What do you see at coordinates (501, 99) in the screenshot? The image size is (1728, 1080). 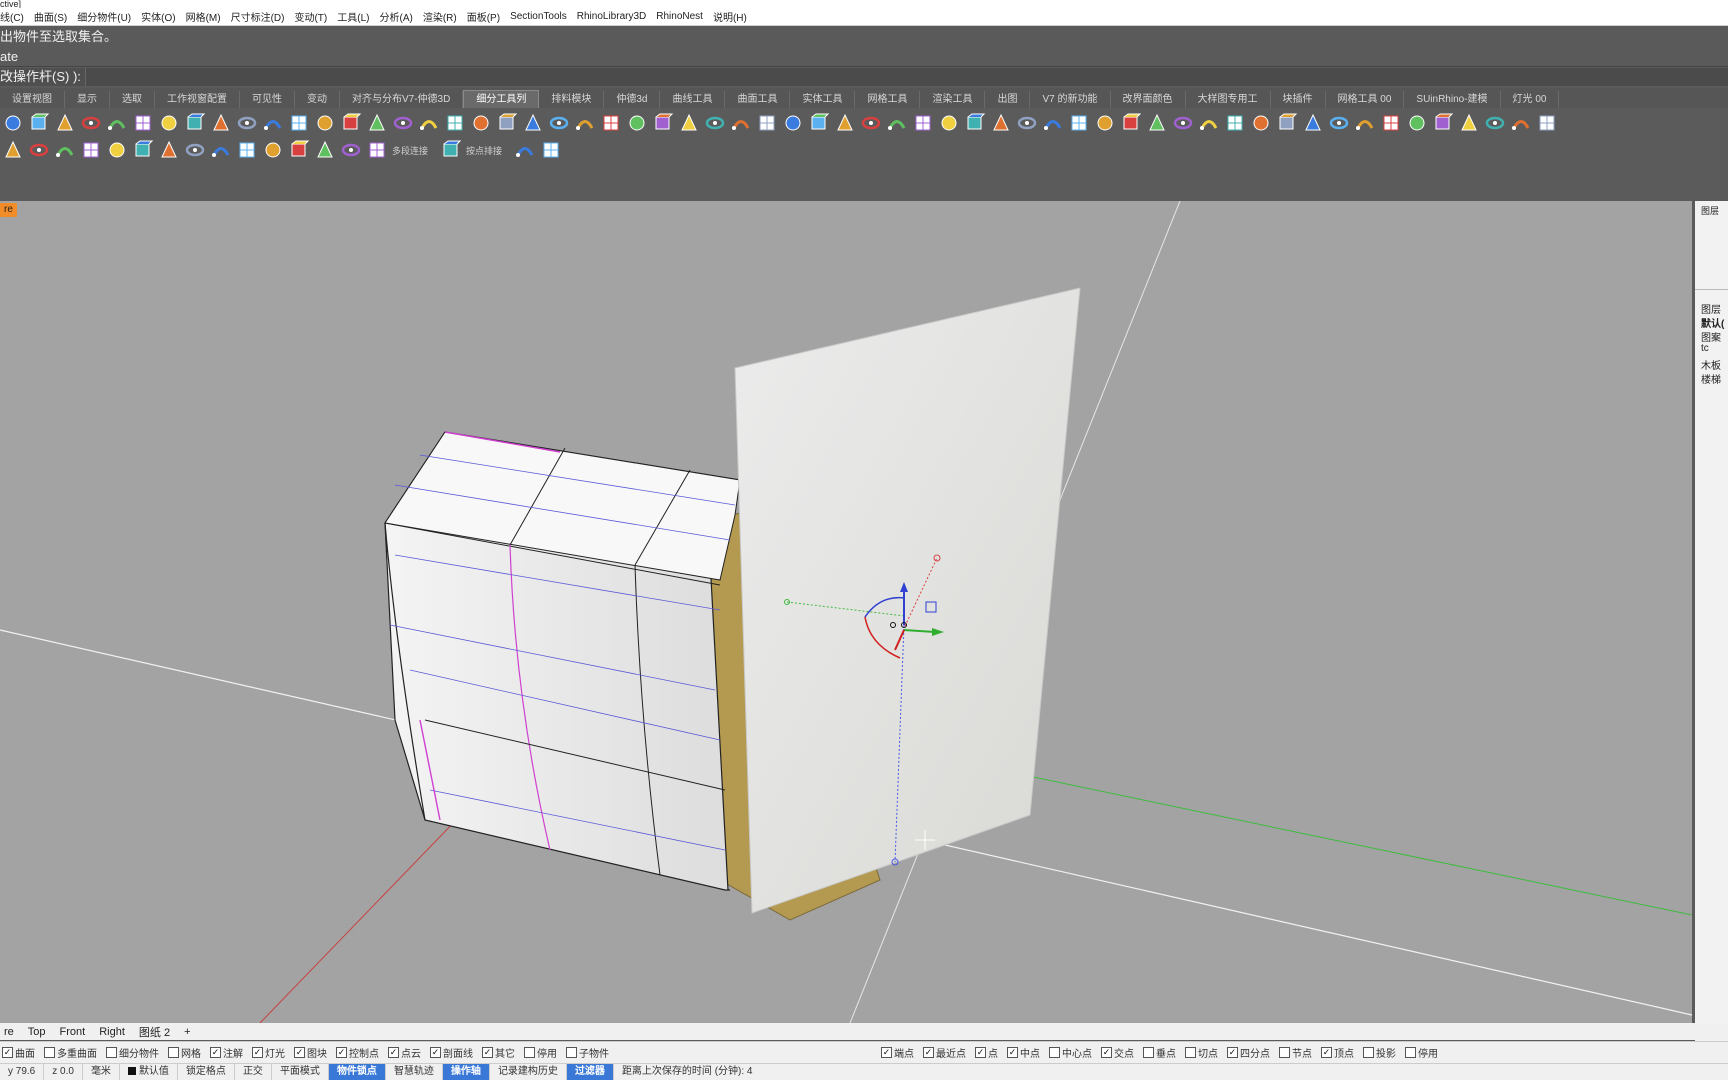 I see `toolbar-tab-7: 细分工具列` at bounding box center [501, 99].